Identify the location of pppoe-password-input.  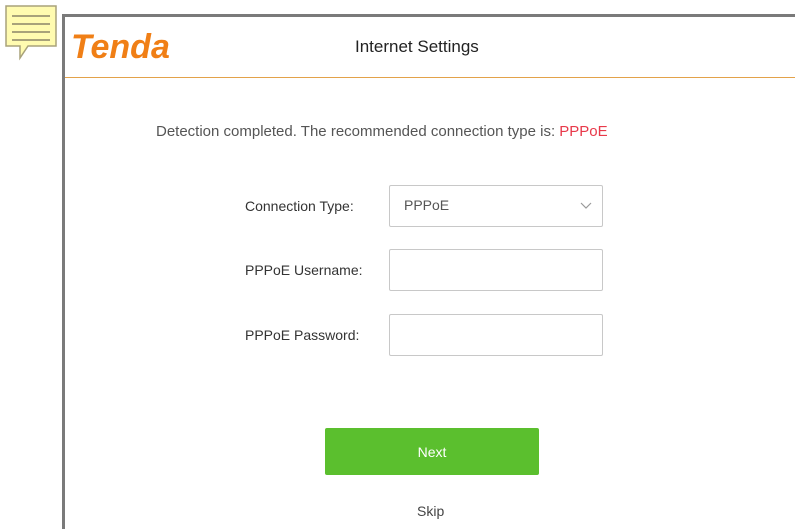
(496, 335).